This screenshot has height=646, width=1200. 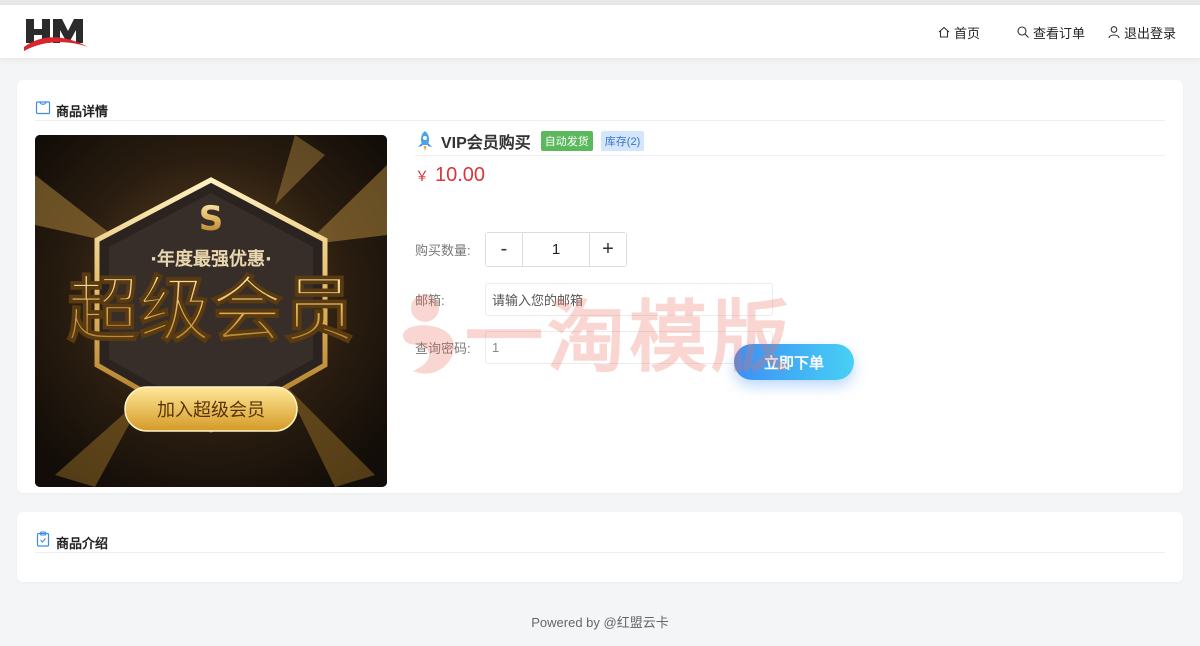 What do you see at coordinates (82, 111) in the screenshot?
I see `product-detail-title: 商品详情` at bounding box center [82, 111].